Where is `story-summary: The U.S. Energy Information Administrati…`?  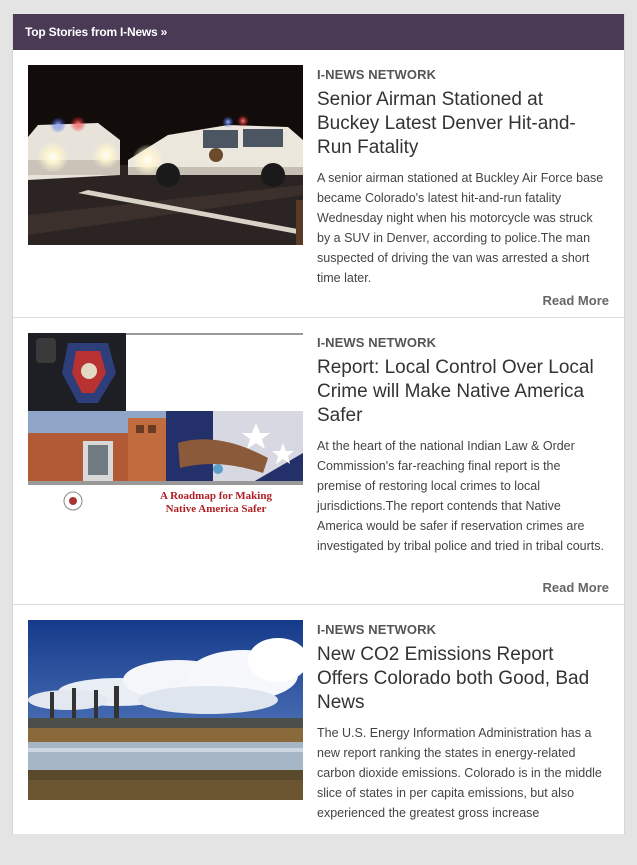
story-summary: The U.S. Energy Information Administrati… is located at coordinates (459, 773).